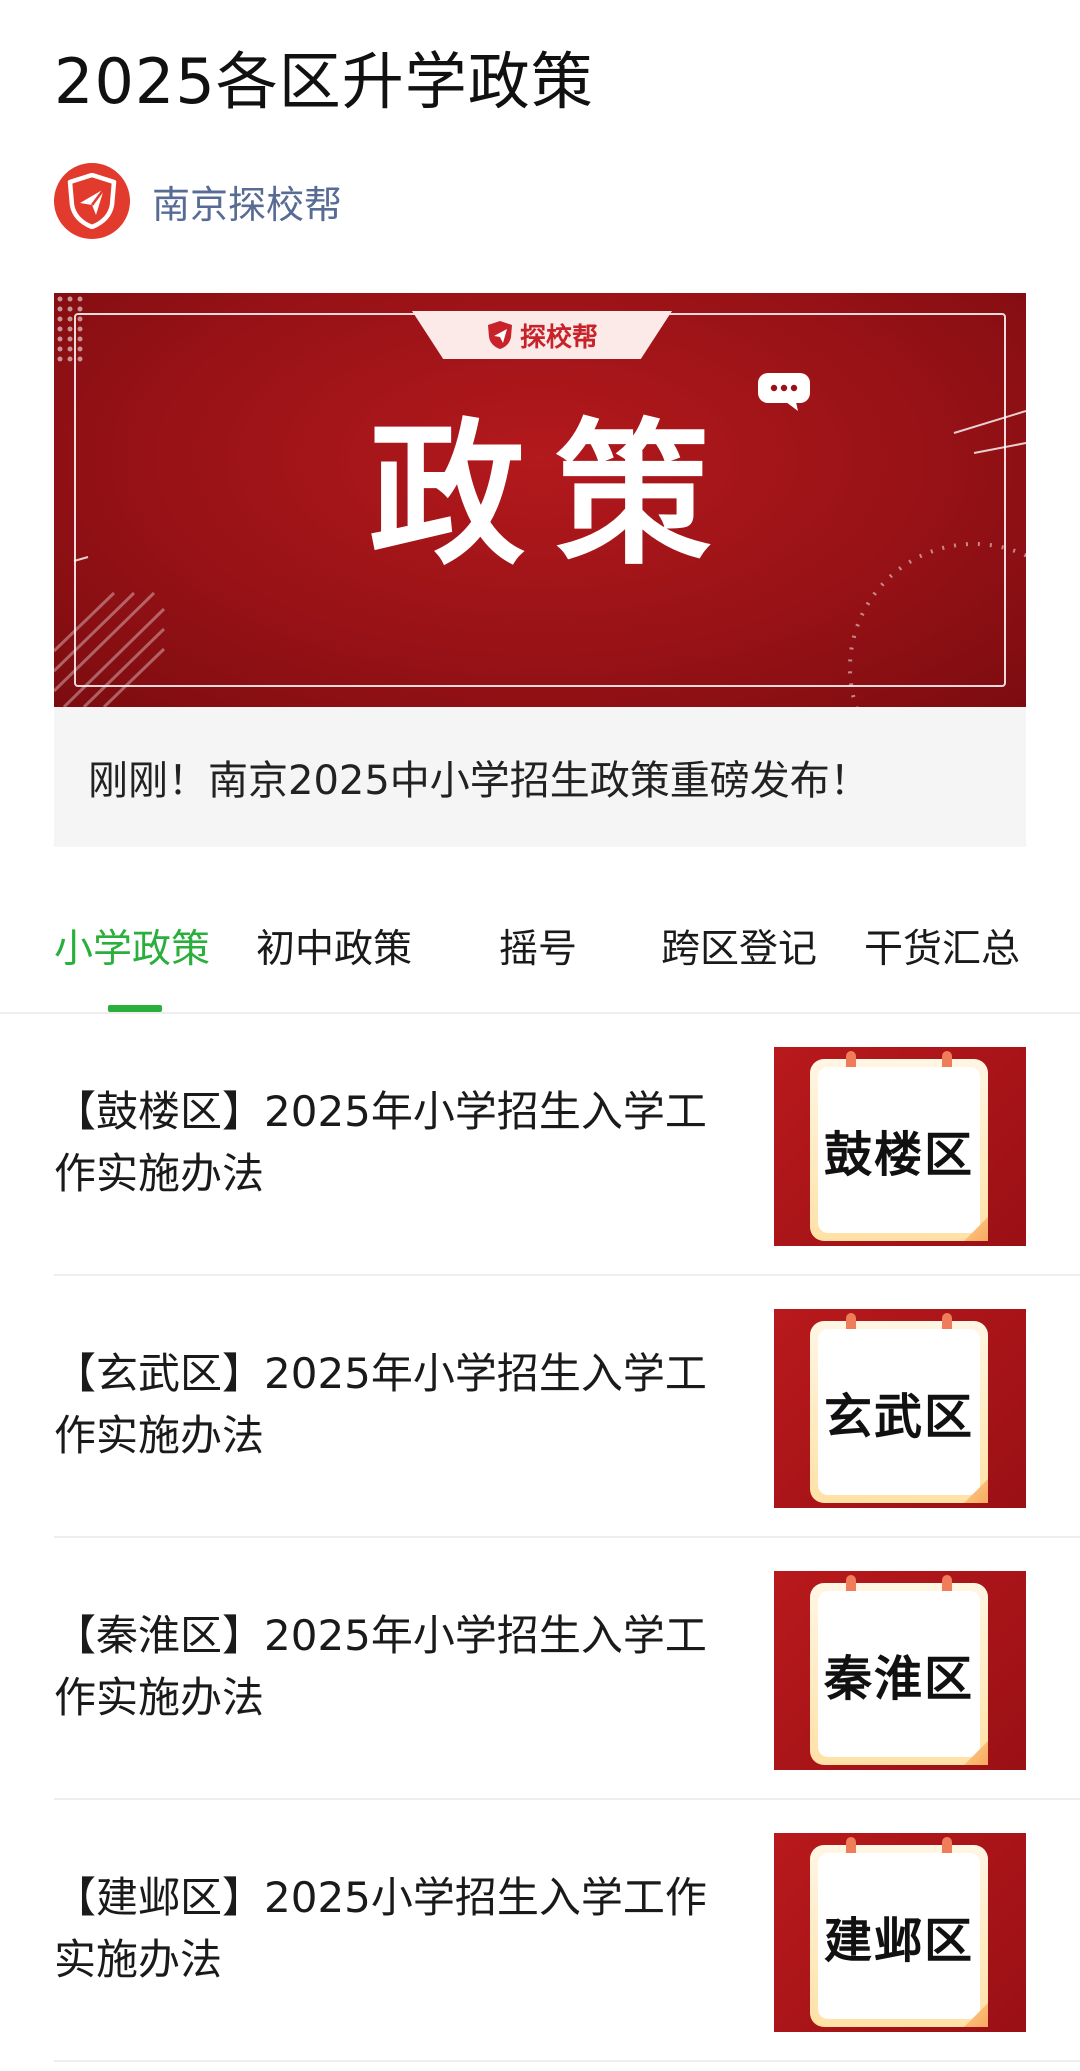 The image size is (1080, 2071). What do you see at coordinates (324, 81) in the screenshot?
I see `page-title: 2025各区升学政策` at bounding box center [324, 81].